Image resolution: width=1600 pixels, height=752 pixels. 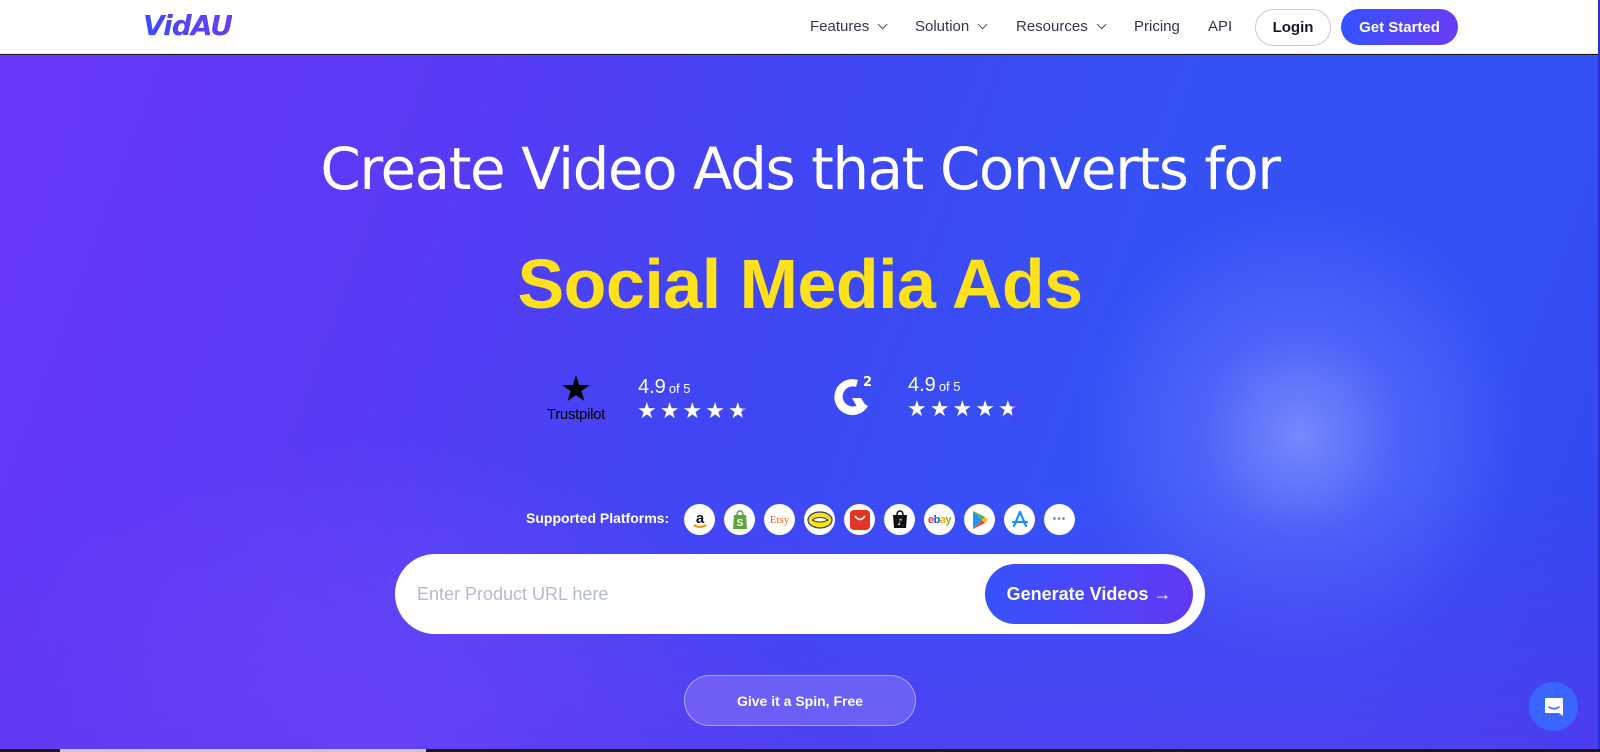 What do you see at coordinates (679, 388) in the screenshot?
I see `trustpilot-score-of: of 5` at bounding box center [679, 388].